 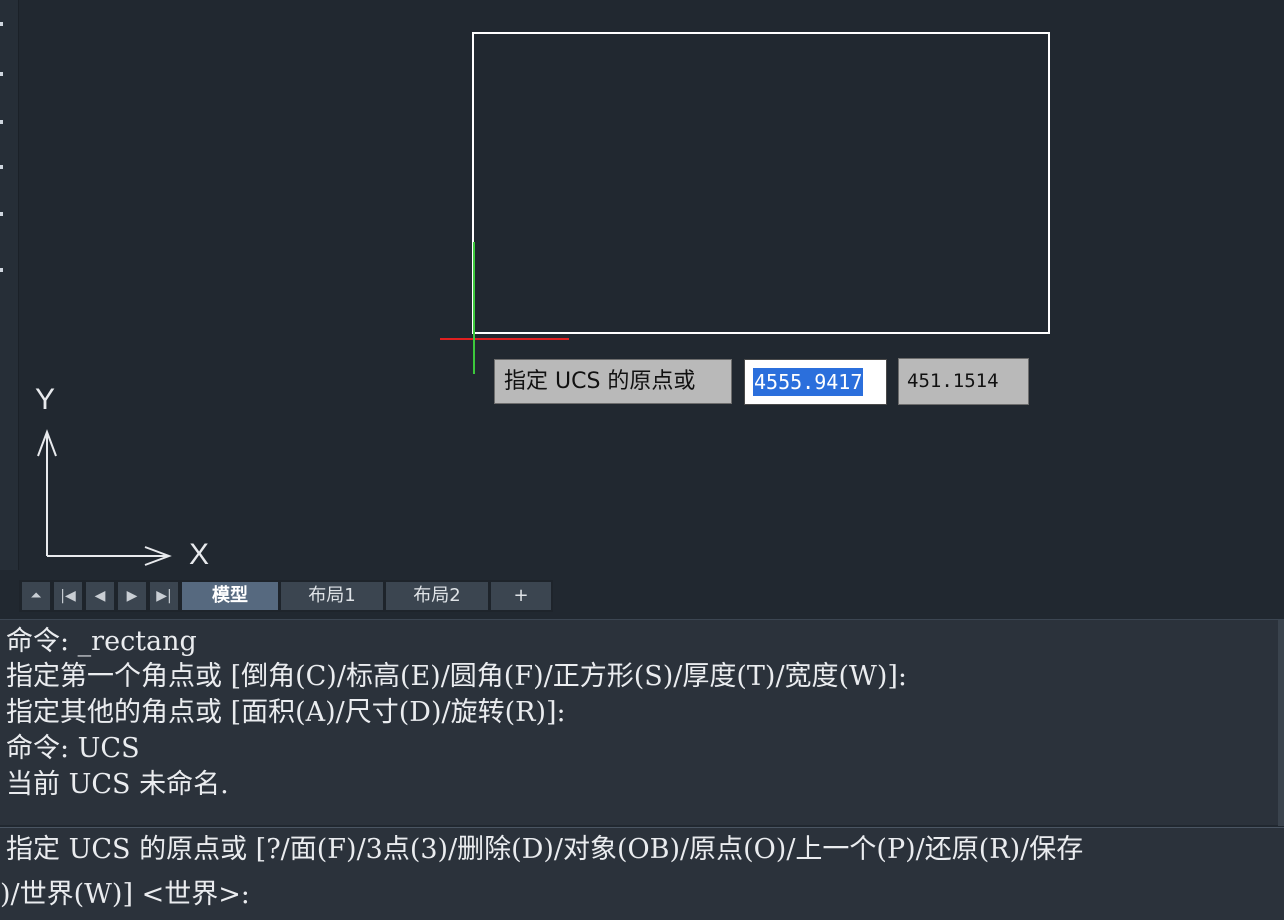 I want to click on tab-layout1: 布局1, so click(x=332, y=596).